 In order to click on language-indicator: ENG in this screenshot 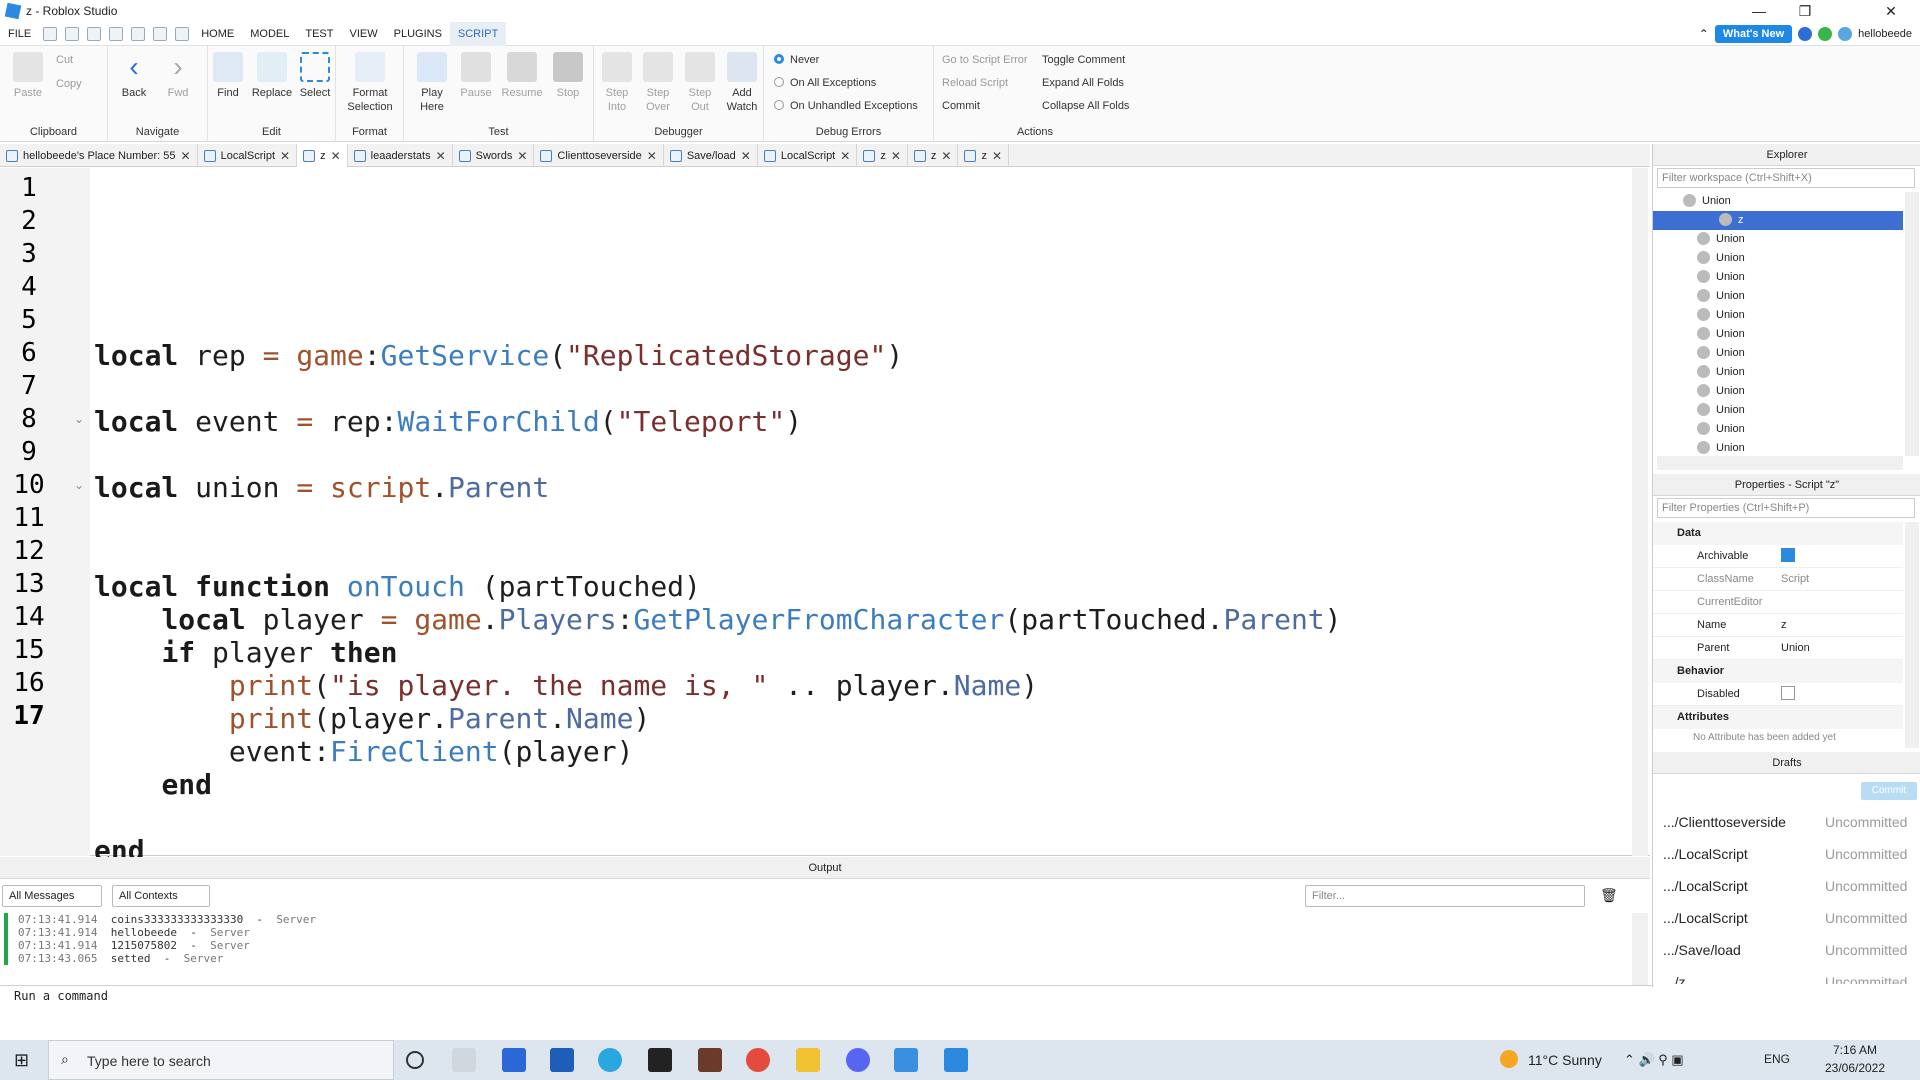, I will do `click(1777, 1059)`.